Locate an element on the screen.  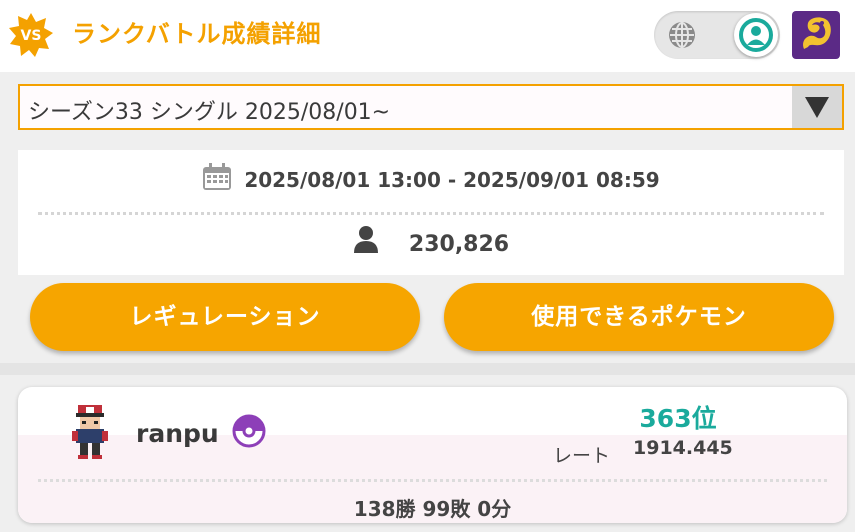
section-divider is located at coordinates (427, 369).